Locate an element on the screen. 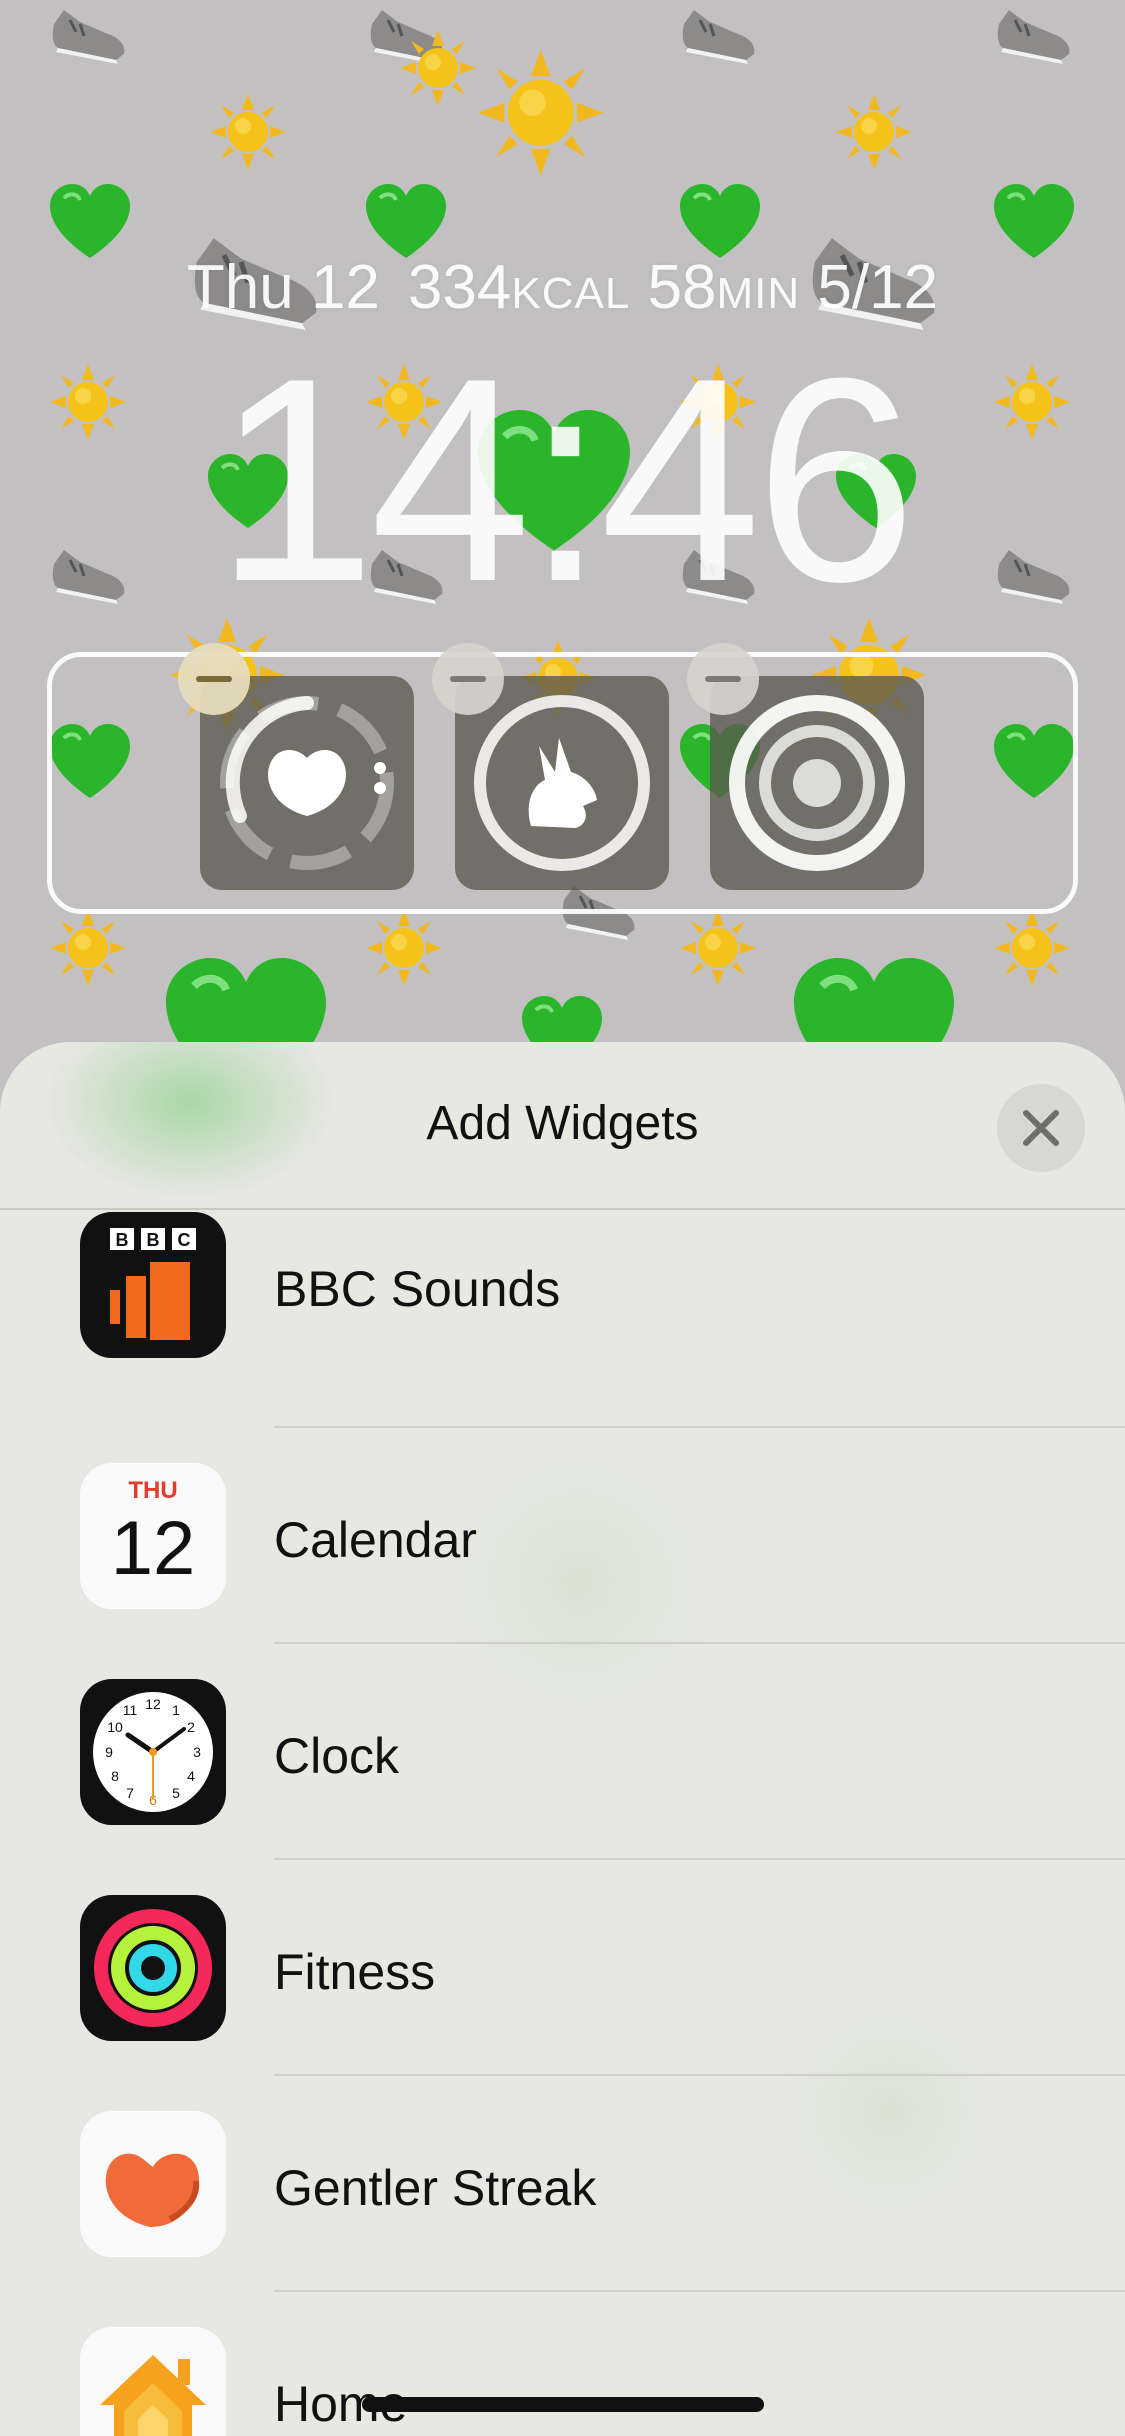 The width and height of the screenshot is (1125, 2436). home-icon is located at coordinates (153, 2381).